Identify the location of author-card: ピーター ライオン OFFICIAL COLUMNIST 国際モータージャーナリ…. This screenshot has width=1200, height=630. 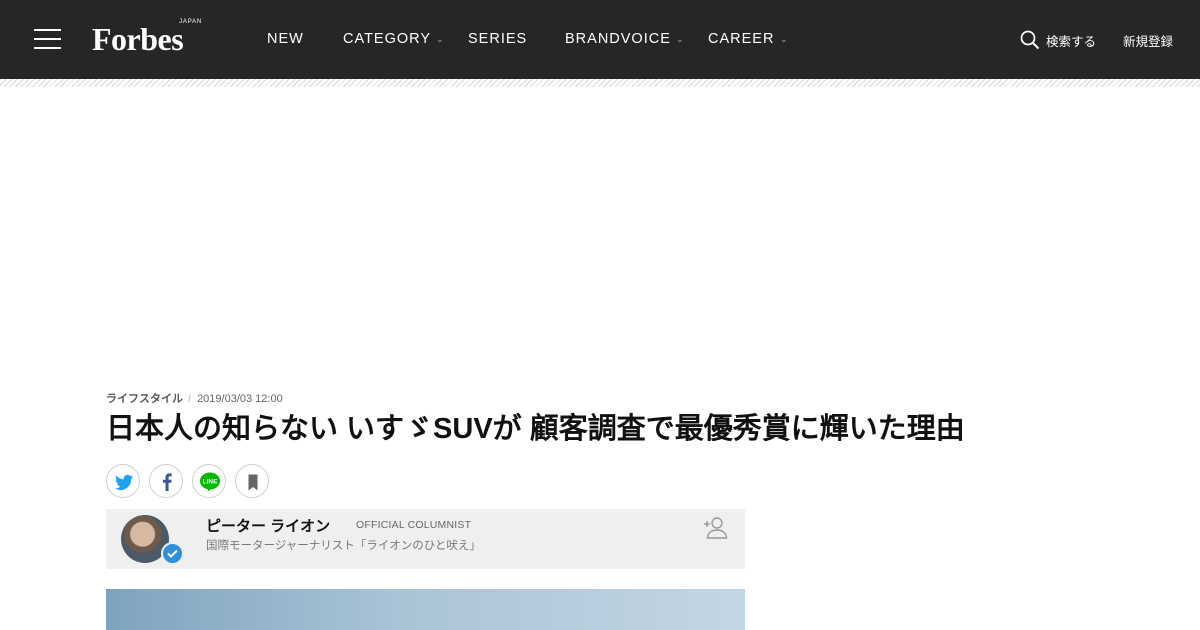
(425, 539).